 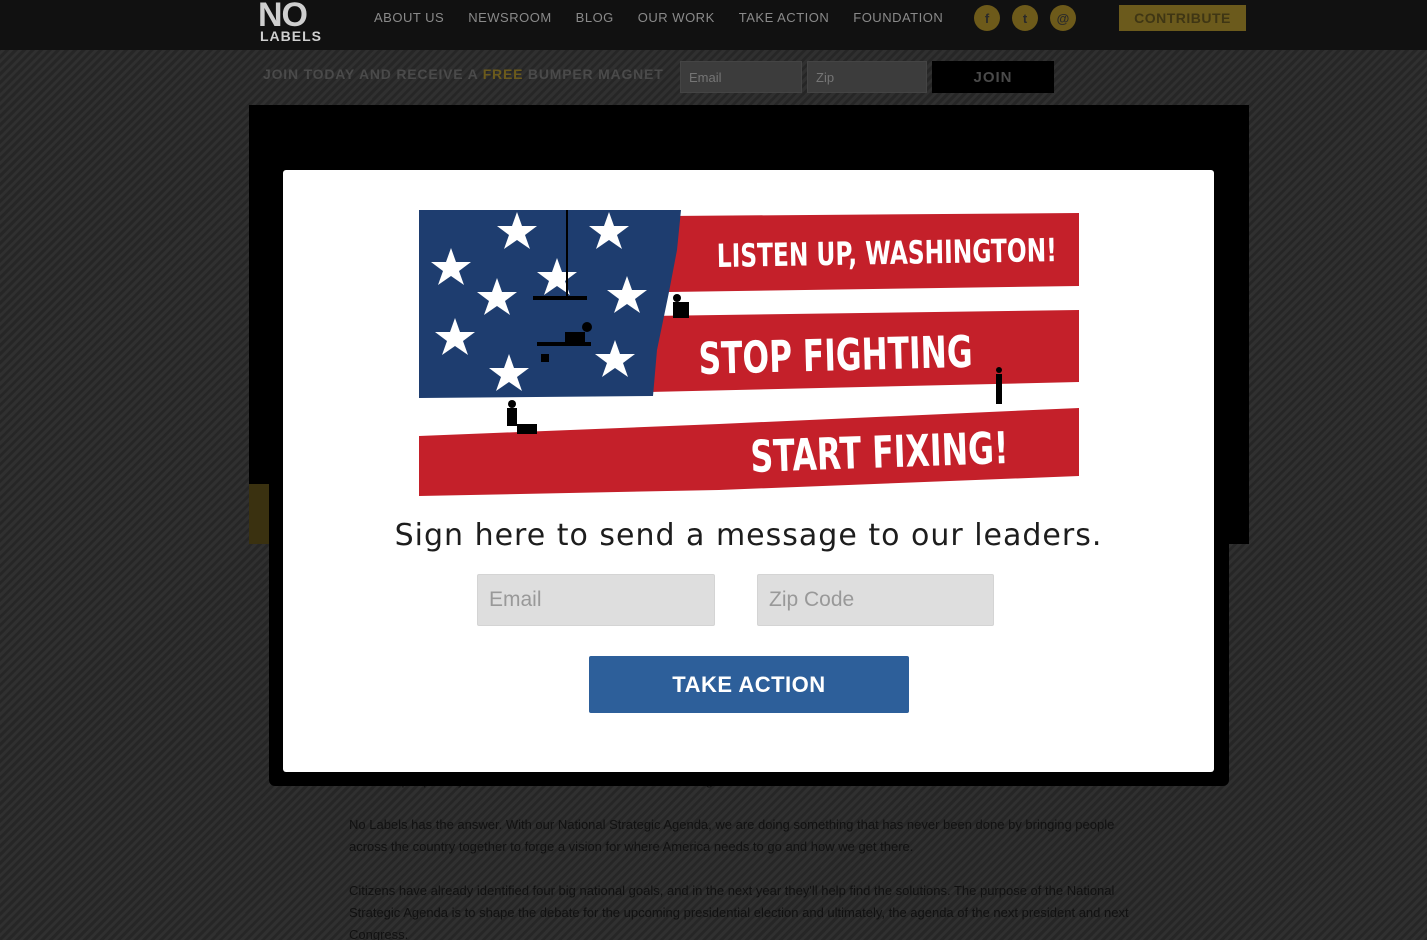 I want to click on join-promo-after: BUMPER MAGNET, so click(x=593, y=74).